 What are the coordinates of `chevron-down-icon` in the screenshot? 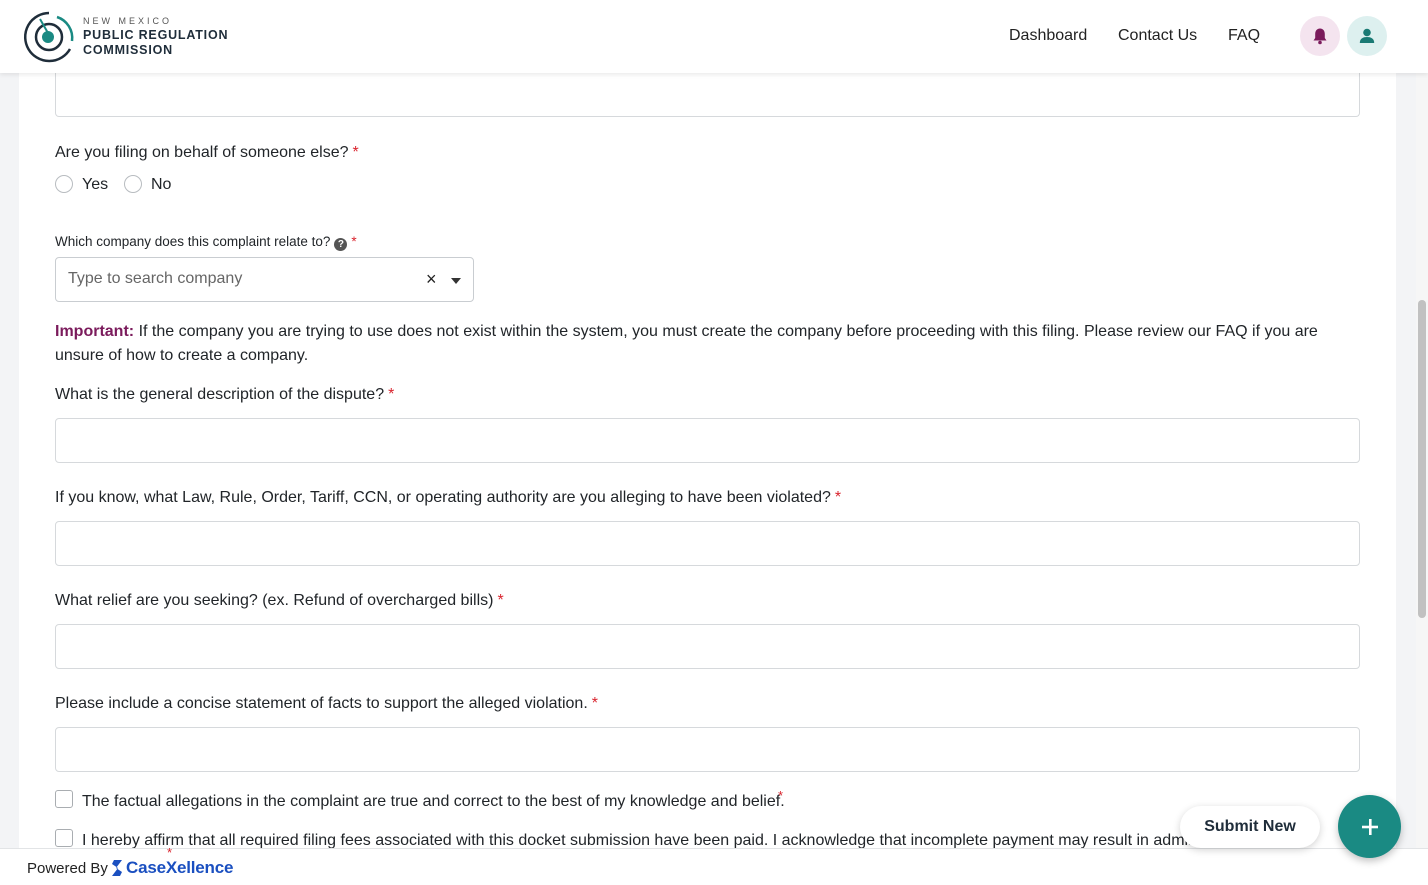 It's located at (456, 281).